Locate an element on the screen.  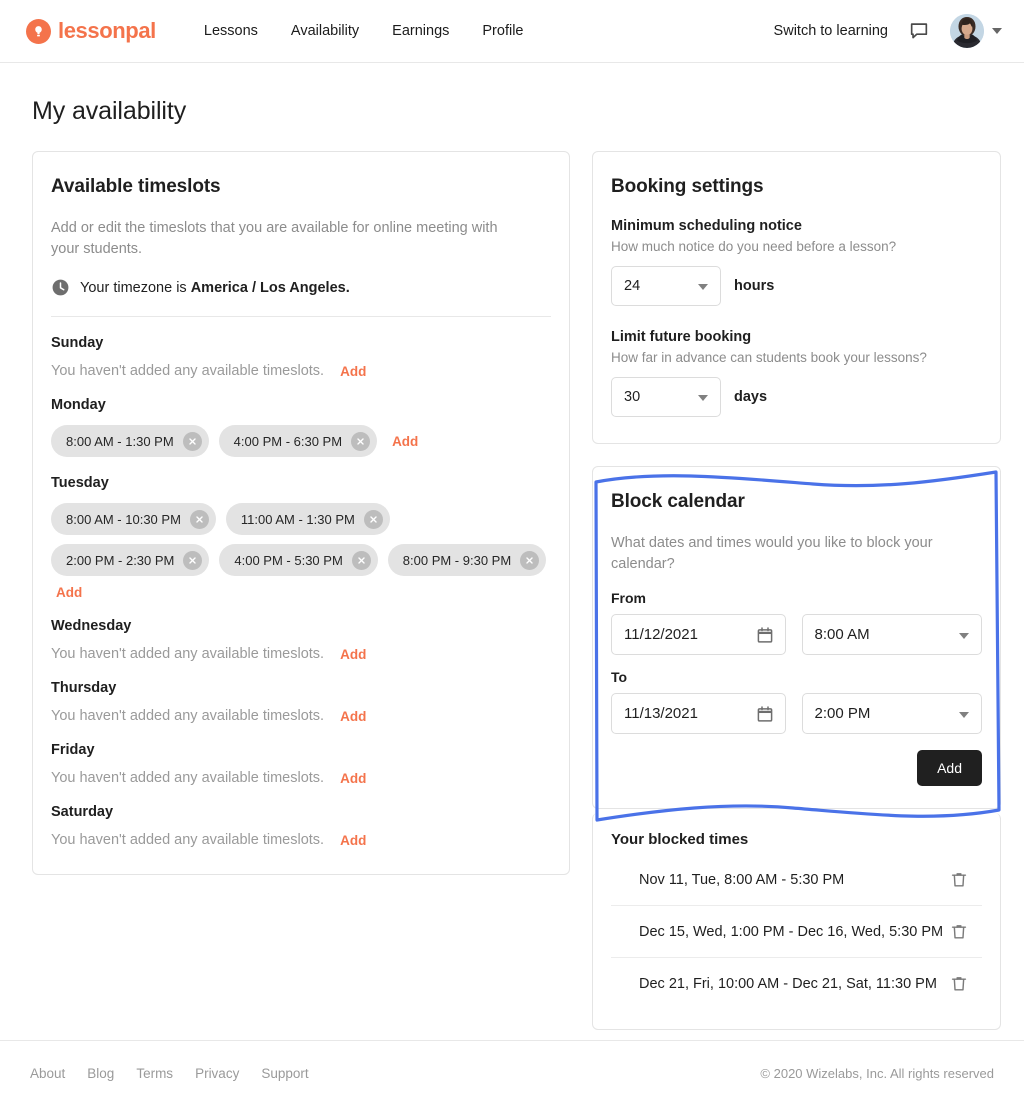
clock-icon is located at coordinates (60, 287).